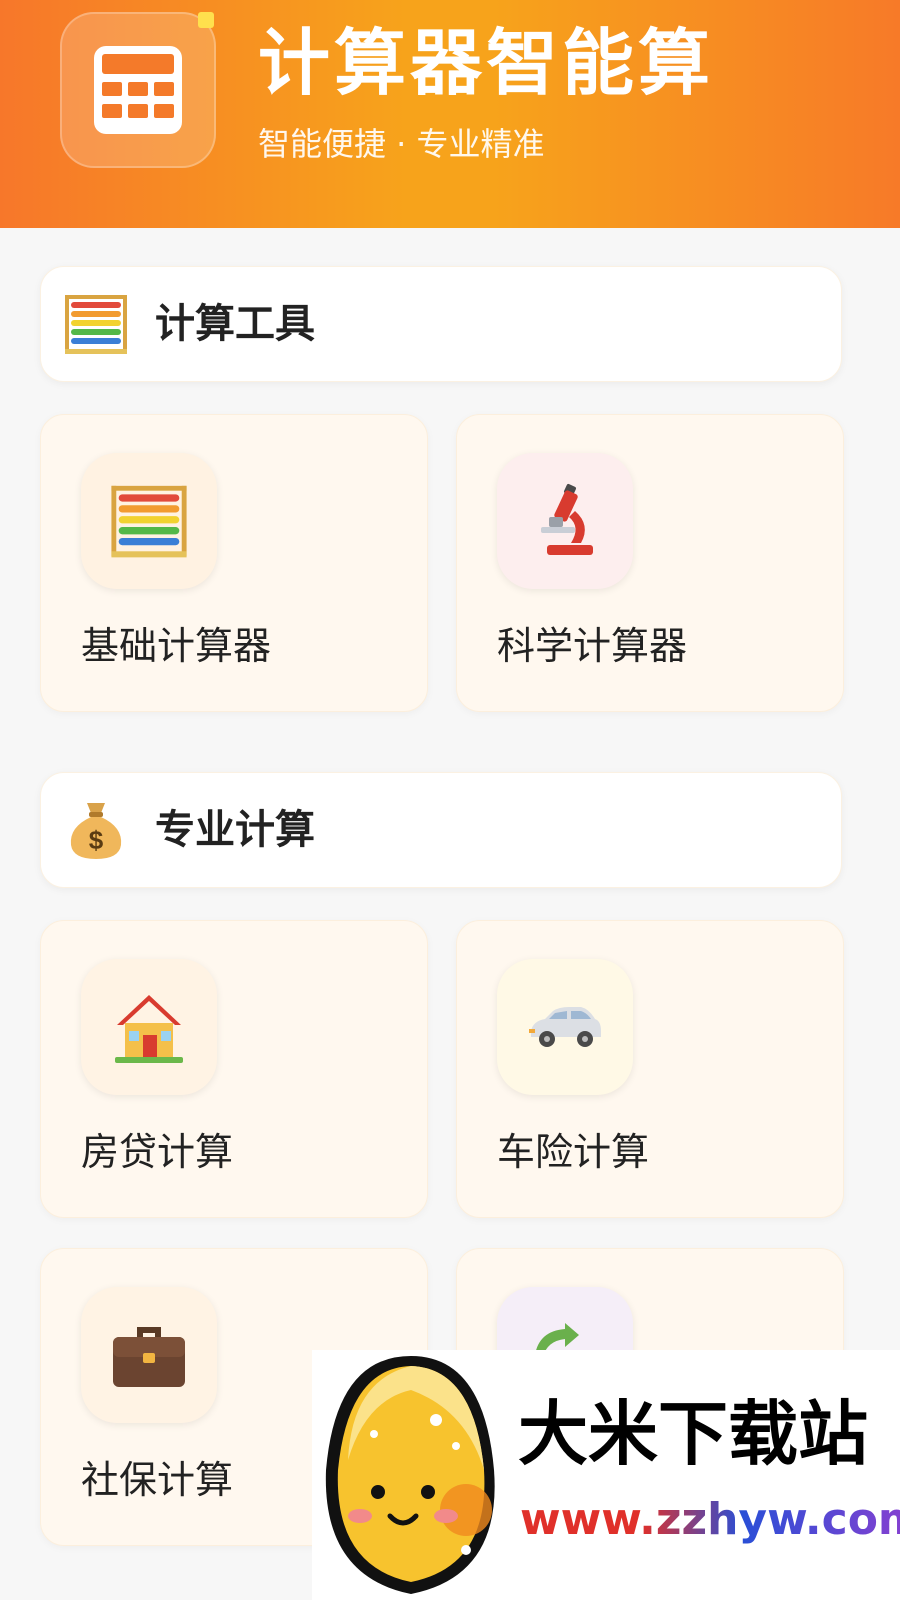  Describe the element at coordinates (650, 1069) in the screenshot. I see `tile-car-insurance: 车险计算` at that location.